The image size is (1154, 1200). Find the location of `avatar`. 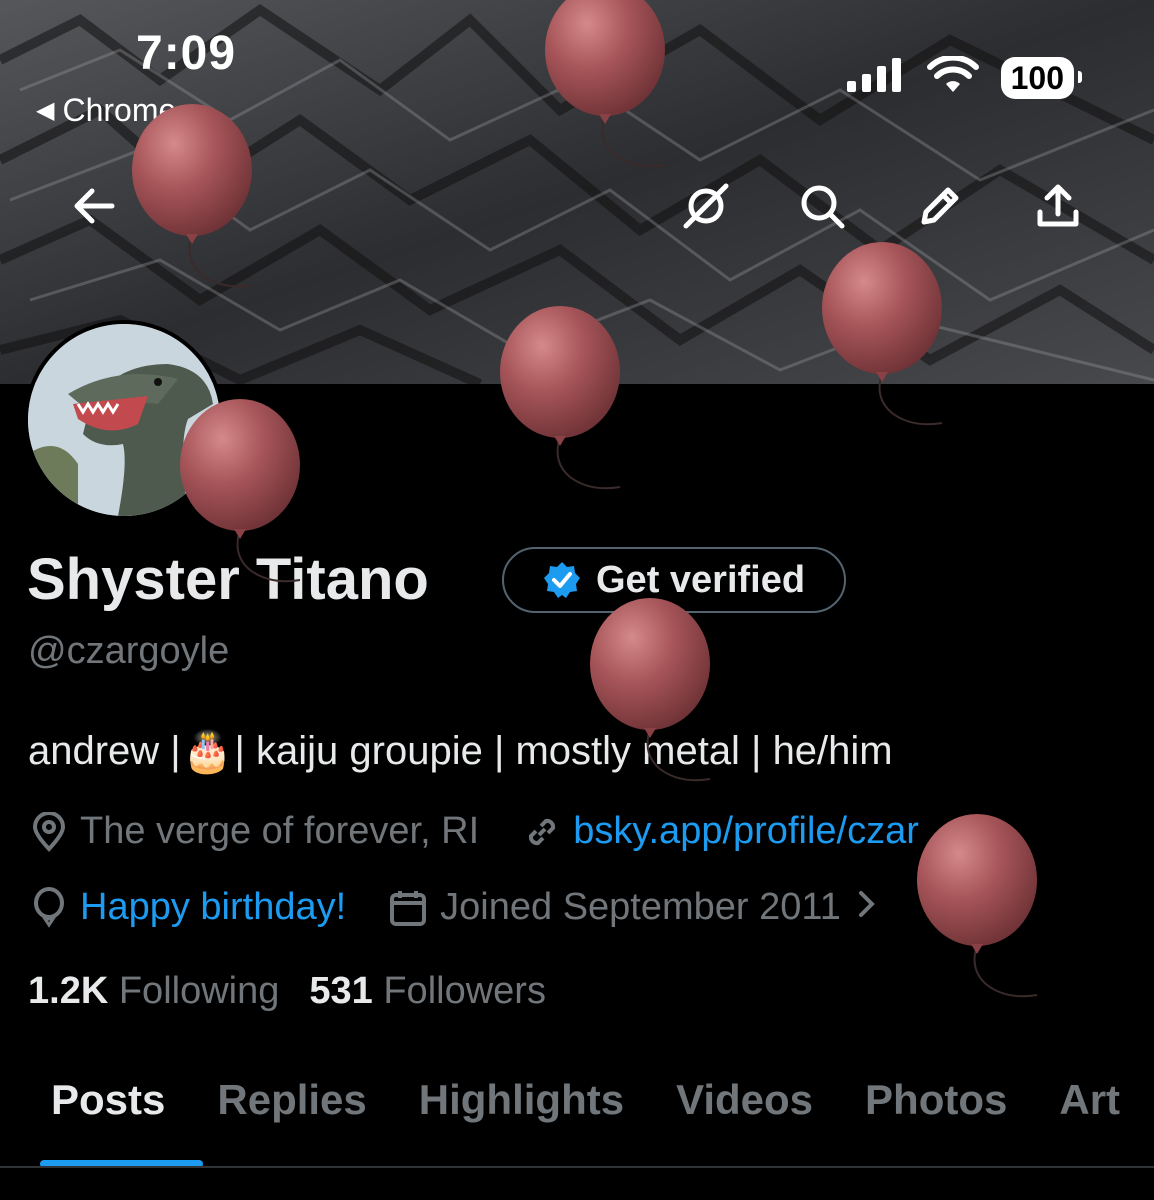

avatar is located at coordinates (124, 420).